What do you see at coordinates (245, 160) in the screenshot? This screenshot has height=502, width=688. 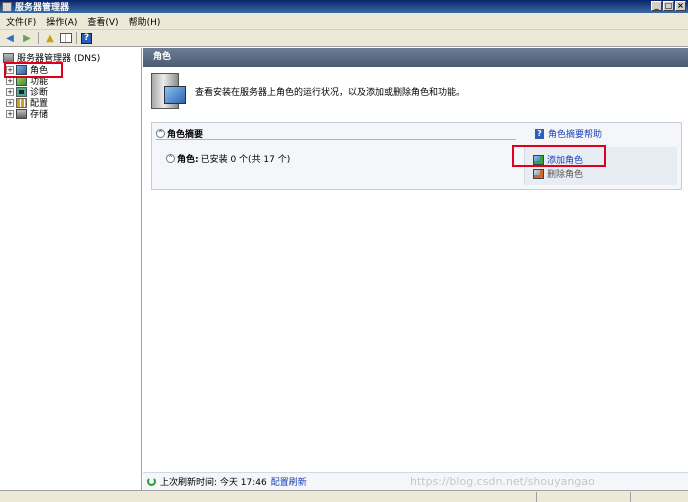 I see `roles-installed-count: 已安装 0 个(共 17 个)` at bounding box center [245, 160].